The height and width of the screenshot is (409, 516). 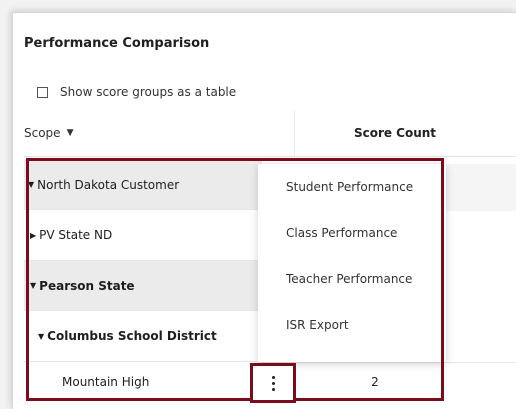 I want to click on row-actions-button, so click(x=273, y=383).